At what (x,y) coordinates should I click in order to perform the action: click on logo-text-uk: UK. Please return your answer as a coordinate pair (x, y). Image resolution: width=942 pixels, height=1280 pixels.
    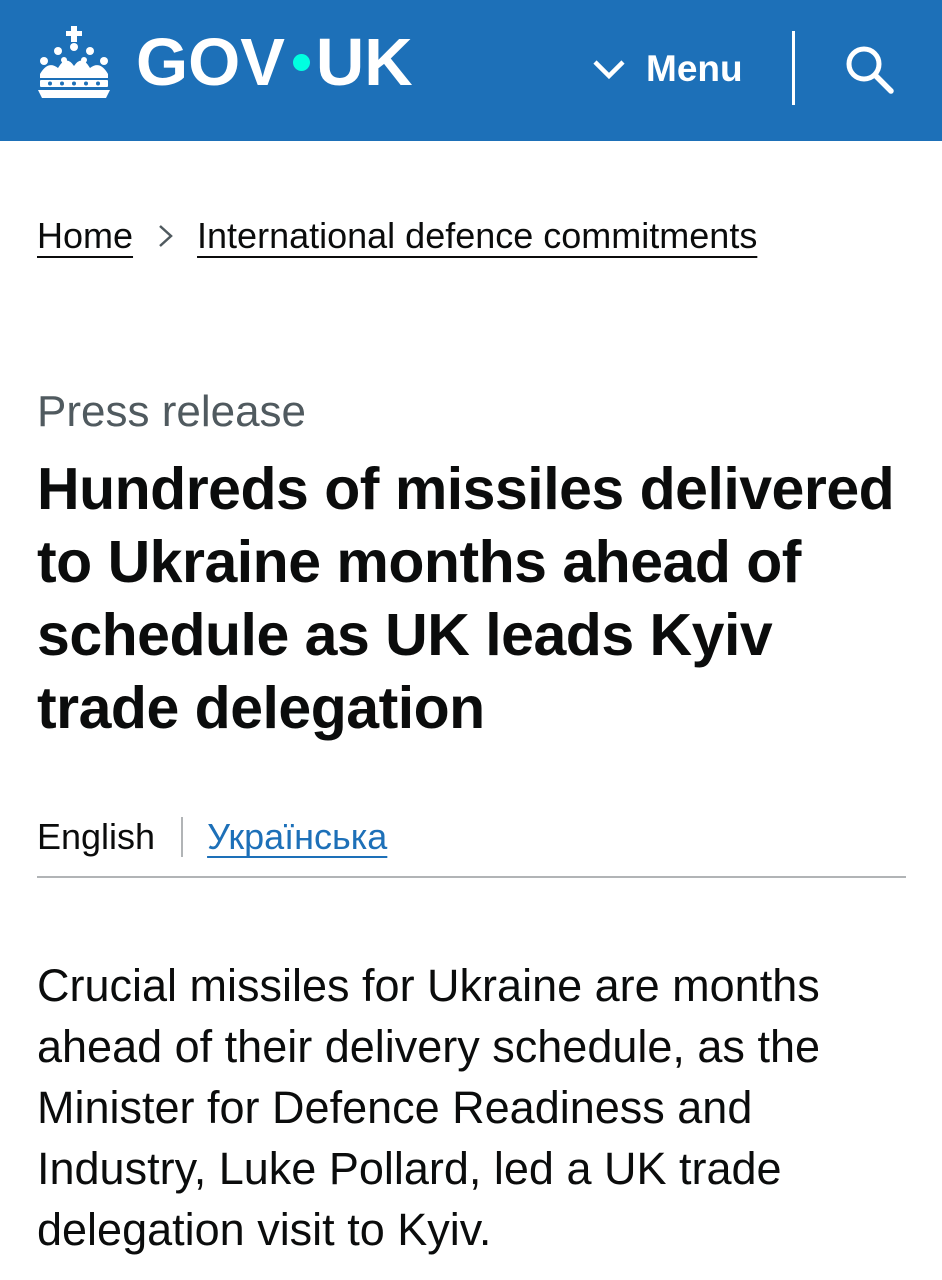
    Looking at the image, I should click on (364, 62).